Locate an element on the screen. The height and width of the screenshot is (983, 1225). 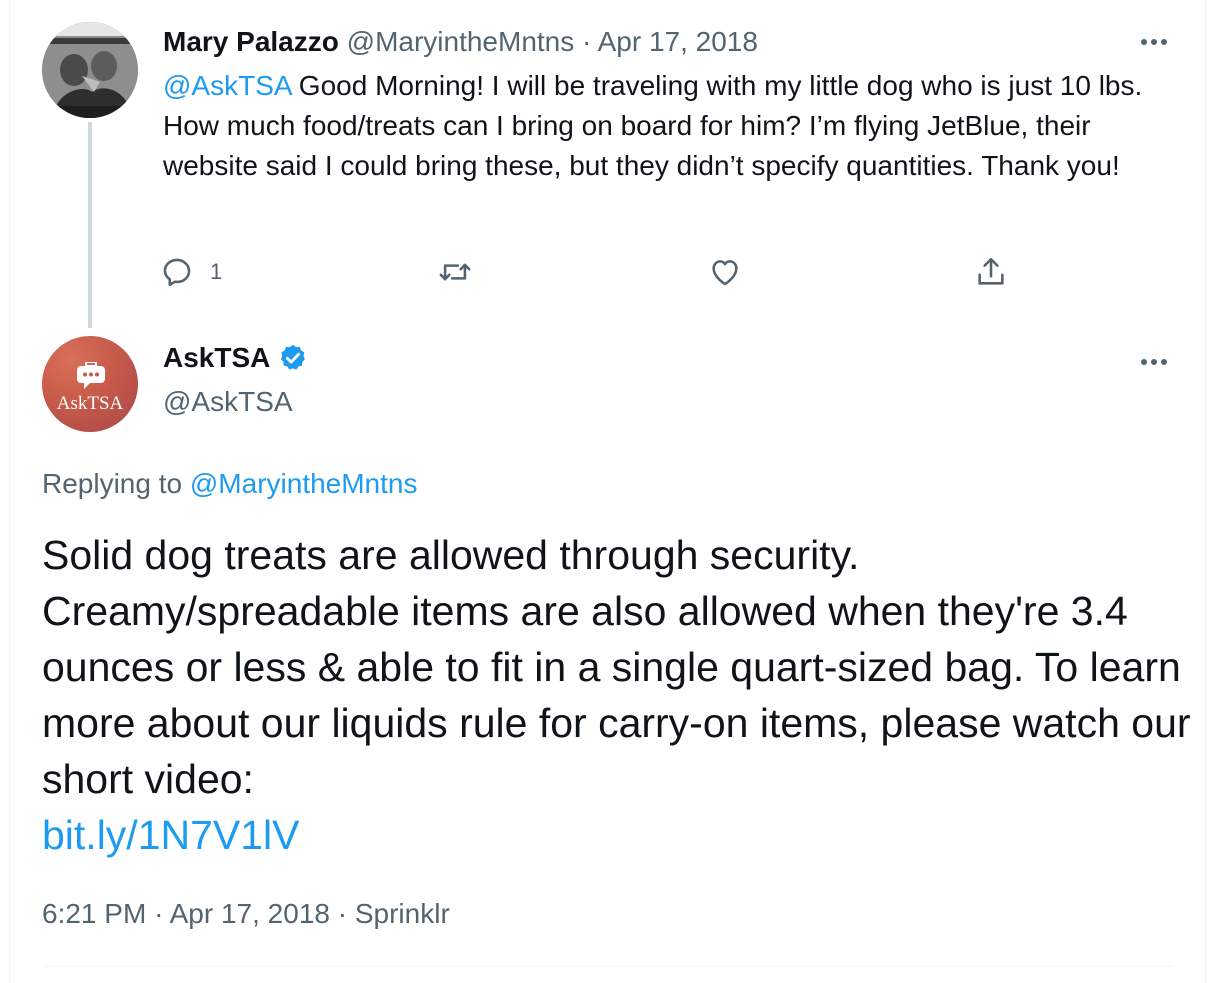
right-border is located at coordinates (1205, 491).